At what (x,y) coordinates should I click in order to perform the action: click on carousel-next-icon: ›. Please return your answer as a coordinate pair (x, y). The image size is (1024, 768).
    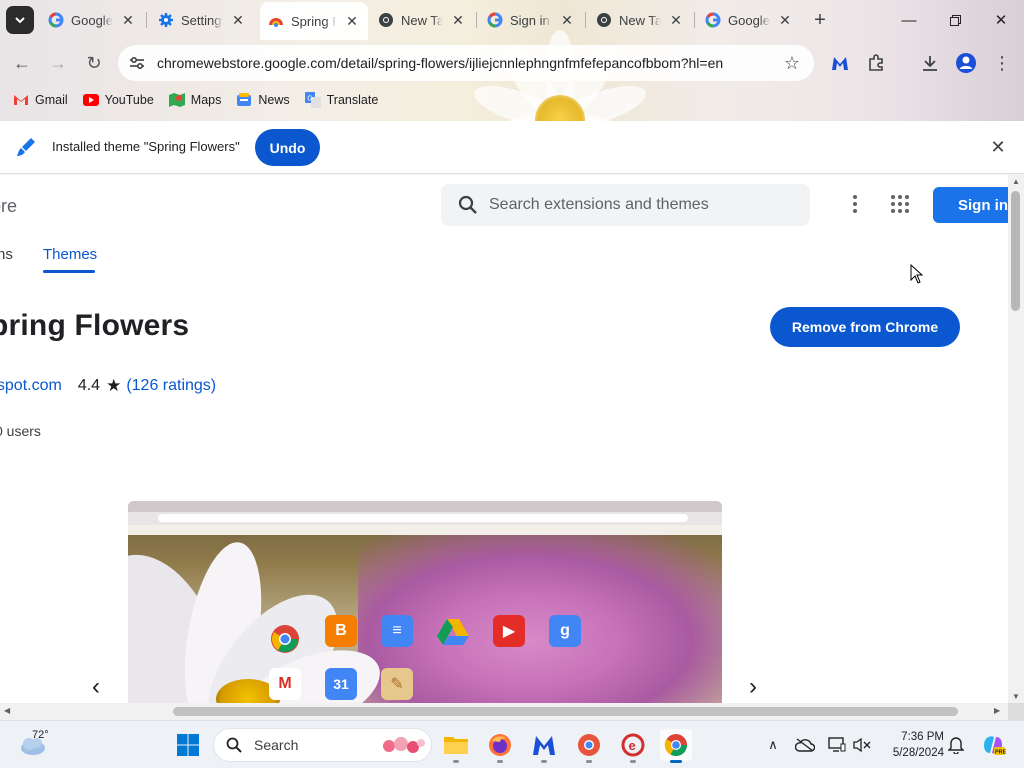
    Looking at the image, I should click on (753, 686).